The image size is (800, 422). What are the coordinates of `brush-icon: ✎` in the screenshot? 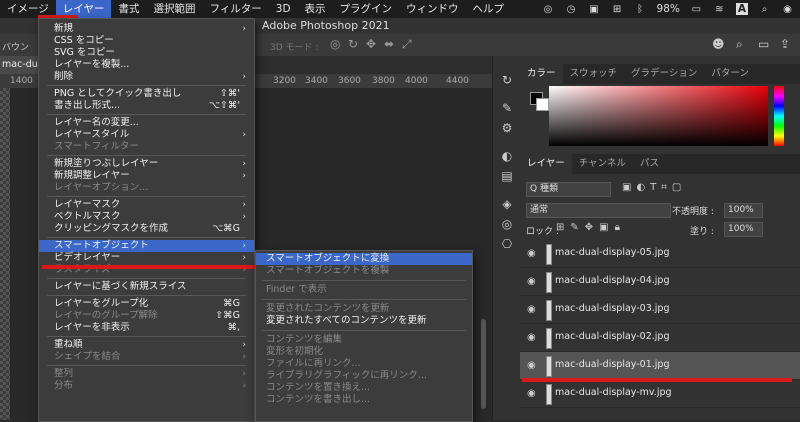 It's located at (507, 108).